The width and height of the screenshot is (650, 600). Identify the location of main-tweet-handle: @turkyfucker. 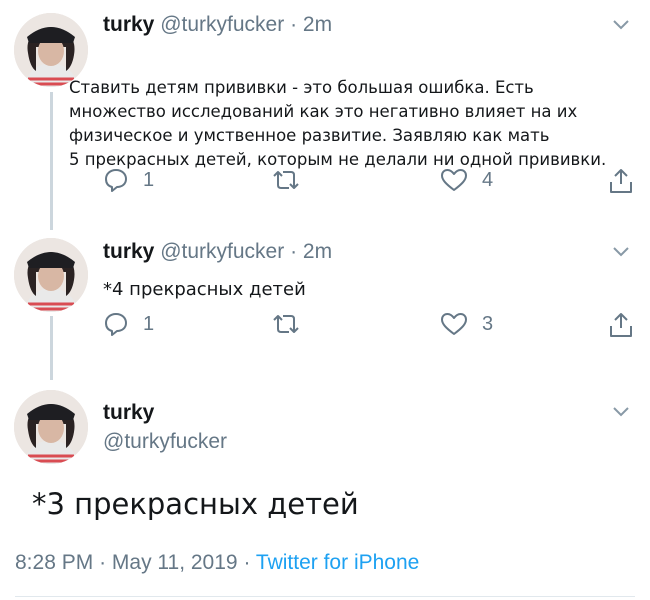
(165, 442).